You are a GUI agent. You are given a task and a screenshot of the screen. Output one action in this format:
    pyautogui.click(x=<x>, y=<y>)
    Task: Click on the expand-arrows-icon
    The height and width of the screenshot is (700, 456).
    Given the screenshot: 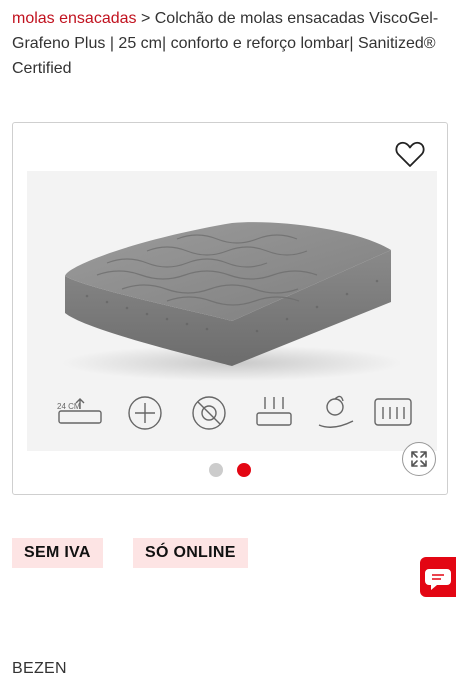 What is the action you would take?
    pyautogui.click(x=419, y=459)
    